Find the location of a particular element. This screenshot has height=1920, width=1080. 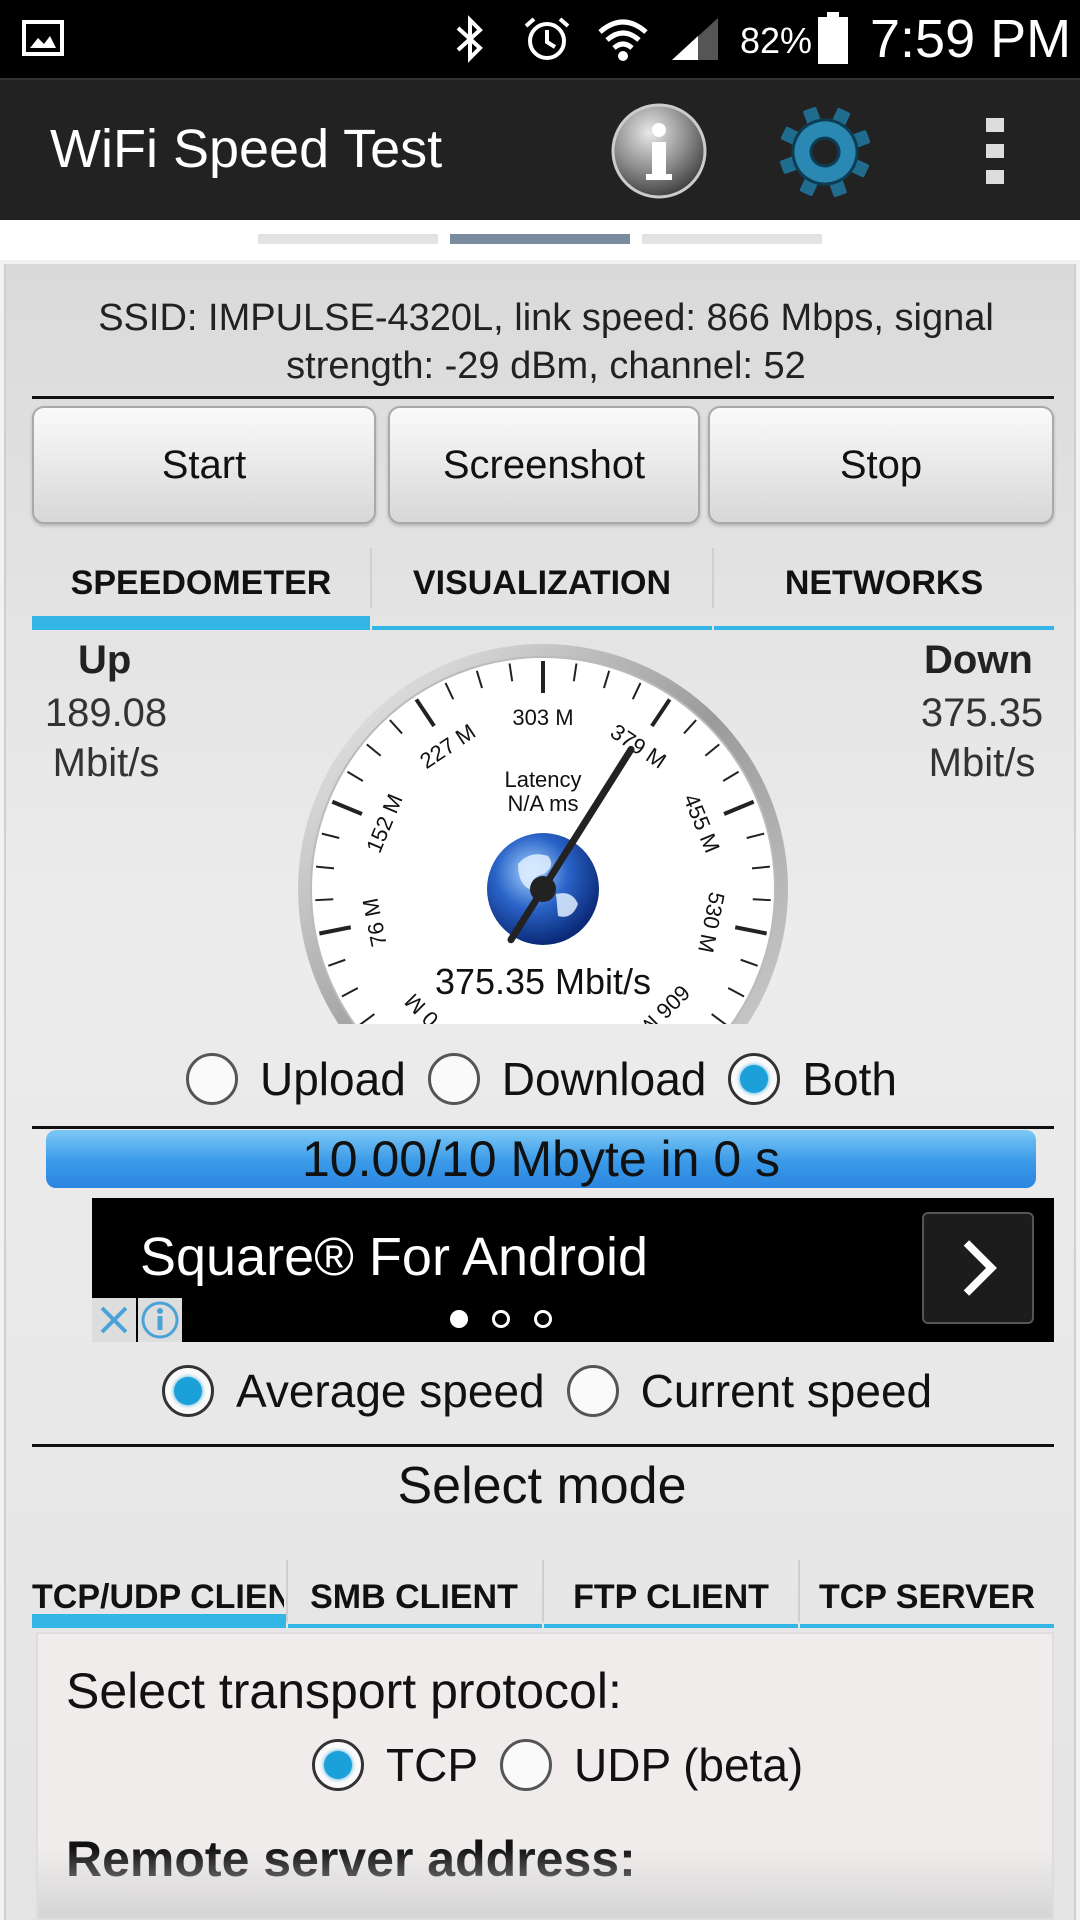

up-unit: Mbit/s is located at coordinates (106, 763).